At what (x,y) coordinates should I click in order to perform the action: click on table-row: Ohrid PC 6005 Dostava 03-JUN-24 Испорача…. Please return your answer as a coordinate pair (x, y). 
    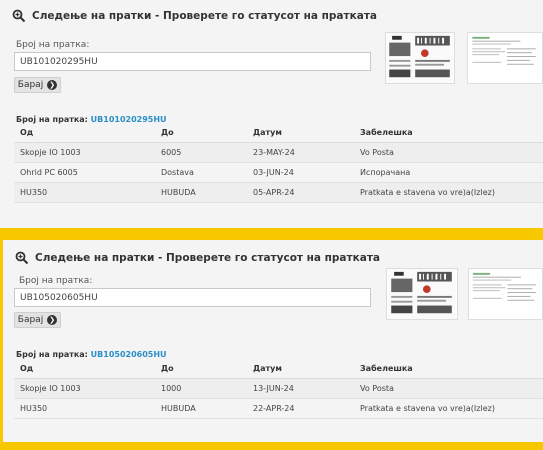
    Looking at the image, I should click on (278, 172).